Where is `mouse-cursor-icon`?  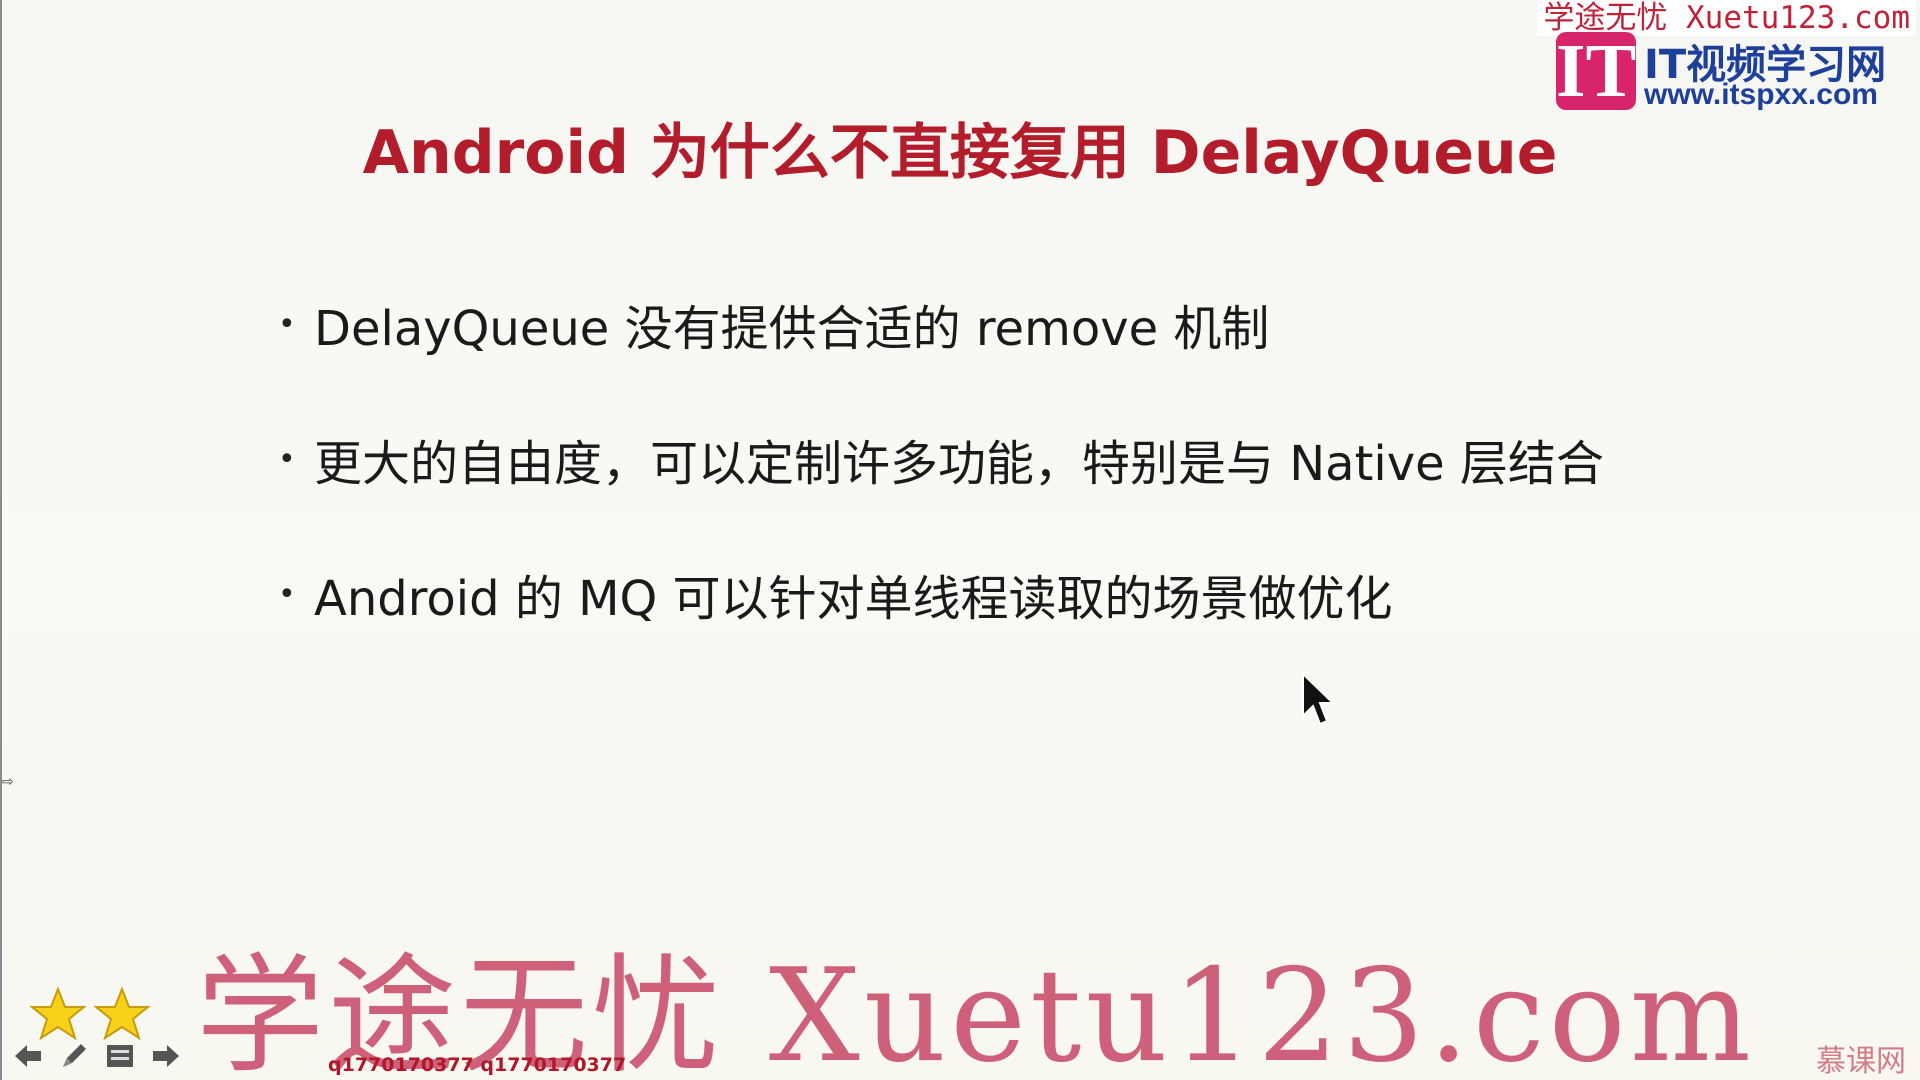 mouse-cursor-icon is located at coordinates (1319, 699).